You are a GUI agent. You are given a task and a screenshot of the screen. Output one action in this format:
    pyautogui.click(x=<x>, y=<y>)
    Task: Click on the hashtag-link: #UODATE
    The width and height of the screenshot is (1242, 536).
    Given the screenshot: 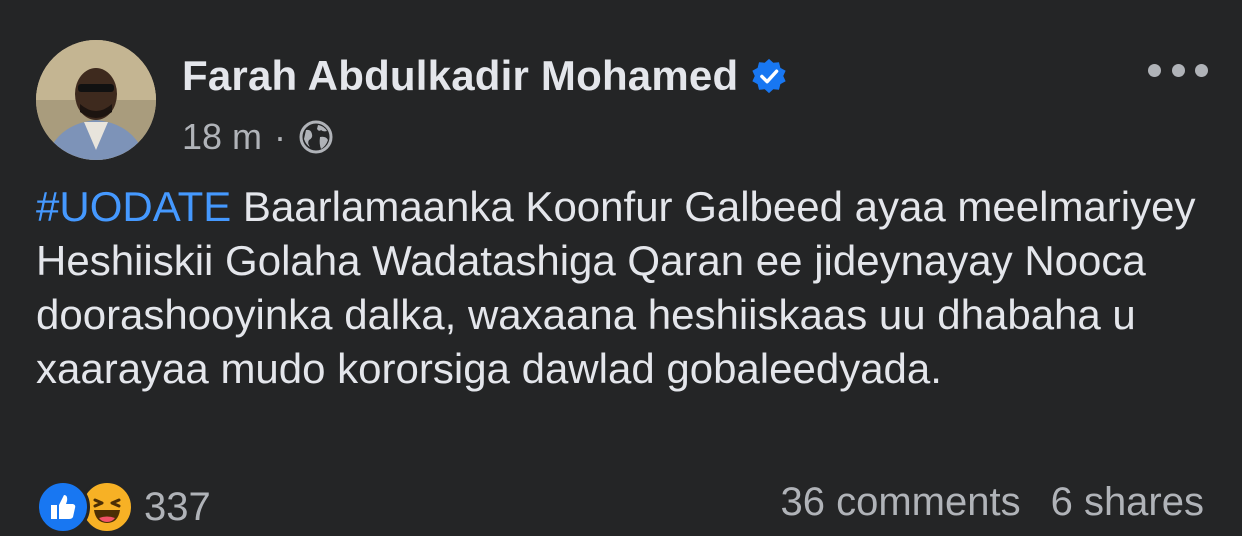 What is the action you would take?
    pyautogui.click(x=133, y=206)
    